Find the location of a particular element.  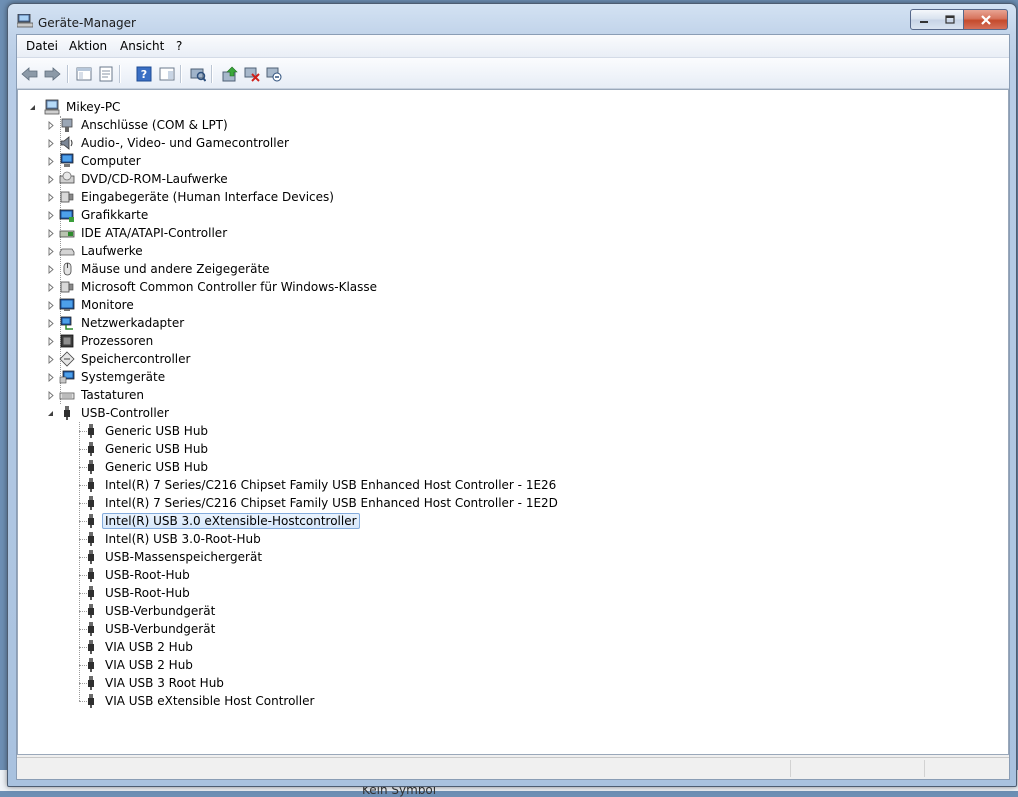

tree-category-netzwerkadapter: Netzwerkadapter is located at coordinates (116, 323).